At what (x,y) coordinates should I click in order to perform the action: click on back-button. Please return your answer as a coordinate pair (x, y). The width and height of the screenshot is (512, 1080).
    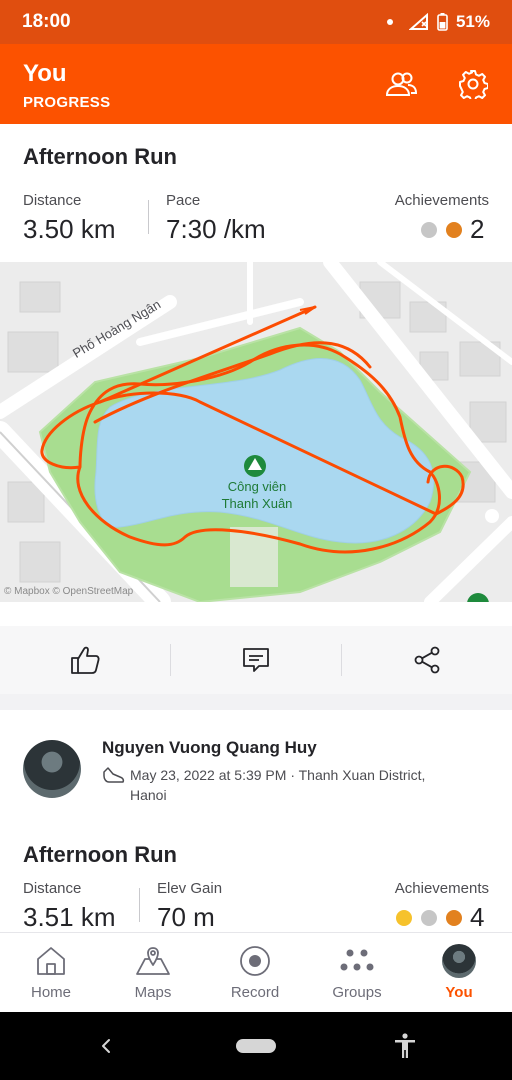
    Looking at the image, I should click on (106, 1046).